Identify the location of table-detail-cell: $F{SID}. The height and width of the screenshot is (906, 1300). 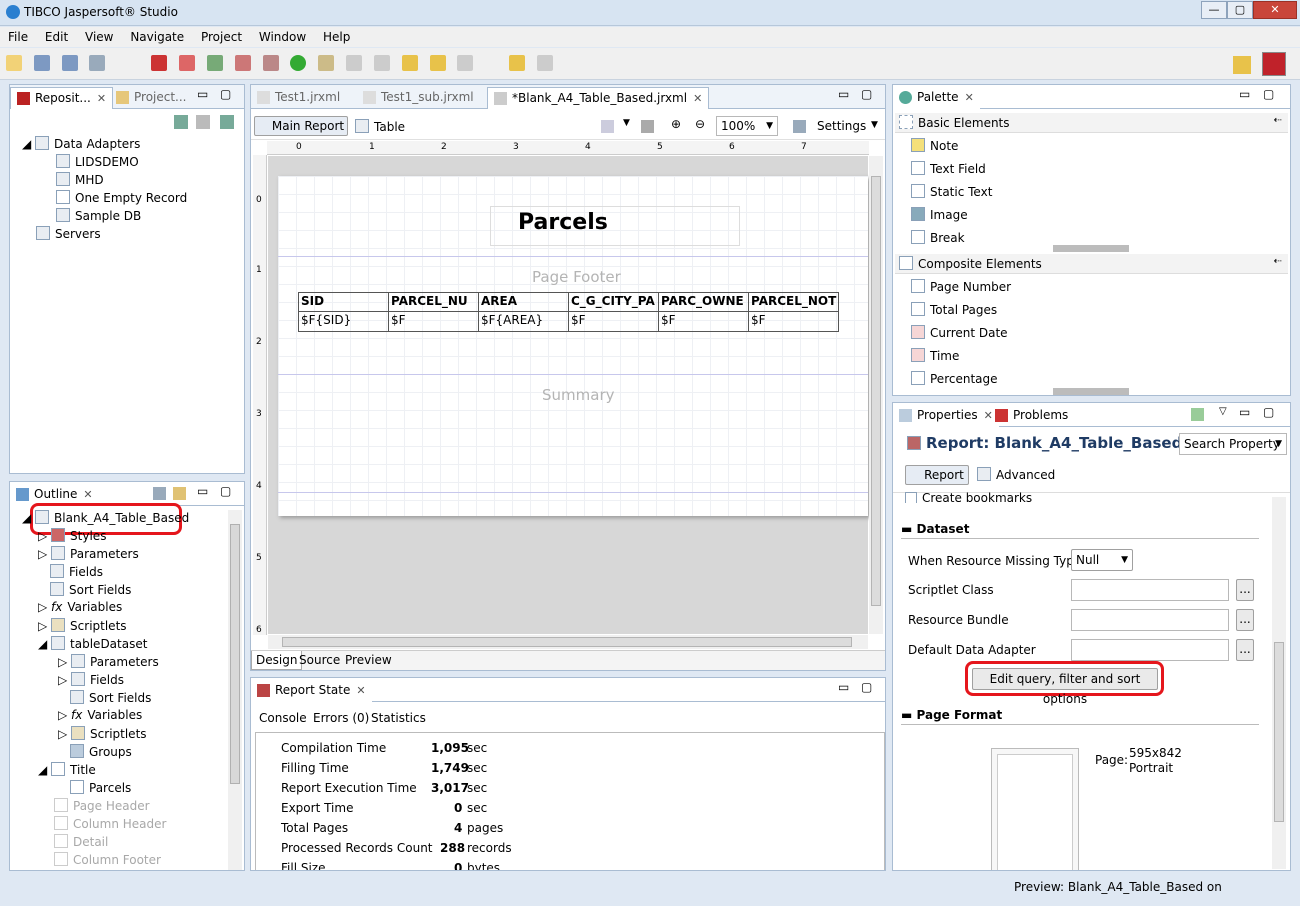
(343, 321).